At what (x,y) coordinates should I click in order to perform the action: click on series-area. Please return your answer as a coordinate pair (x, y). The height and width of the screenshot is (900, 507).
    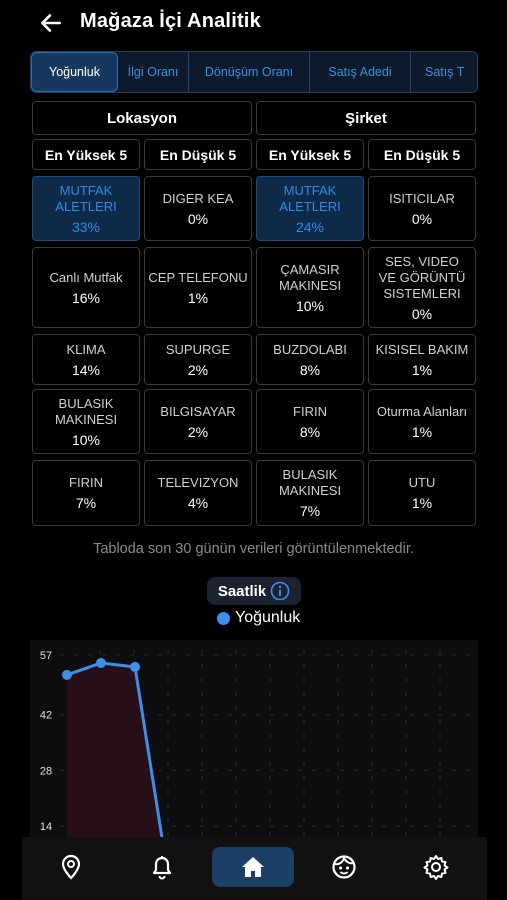
    Looking at the image, I should click on (118, 751).